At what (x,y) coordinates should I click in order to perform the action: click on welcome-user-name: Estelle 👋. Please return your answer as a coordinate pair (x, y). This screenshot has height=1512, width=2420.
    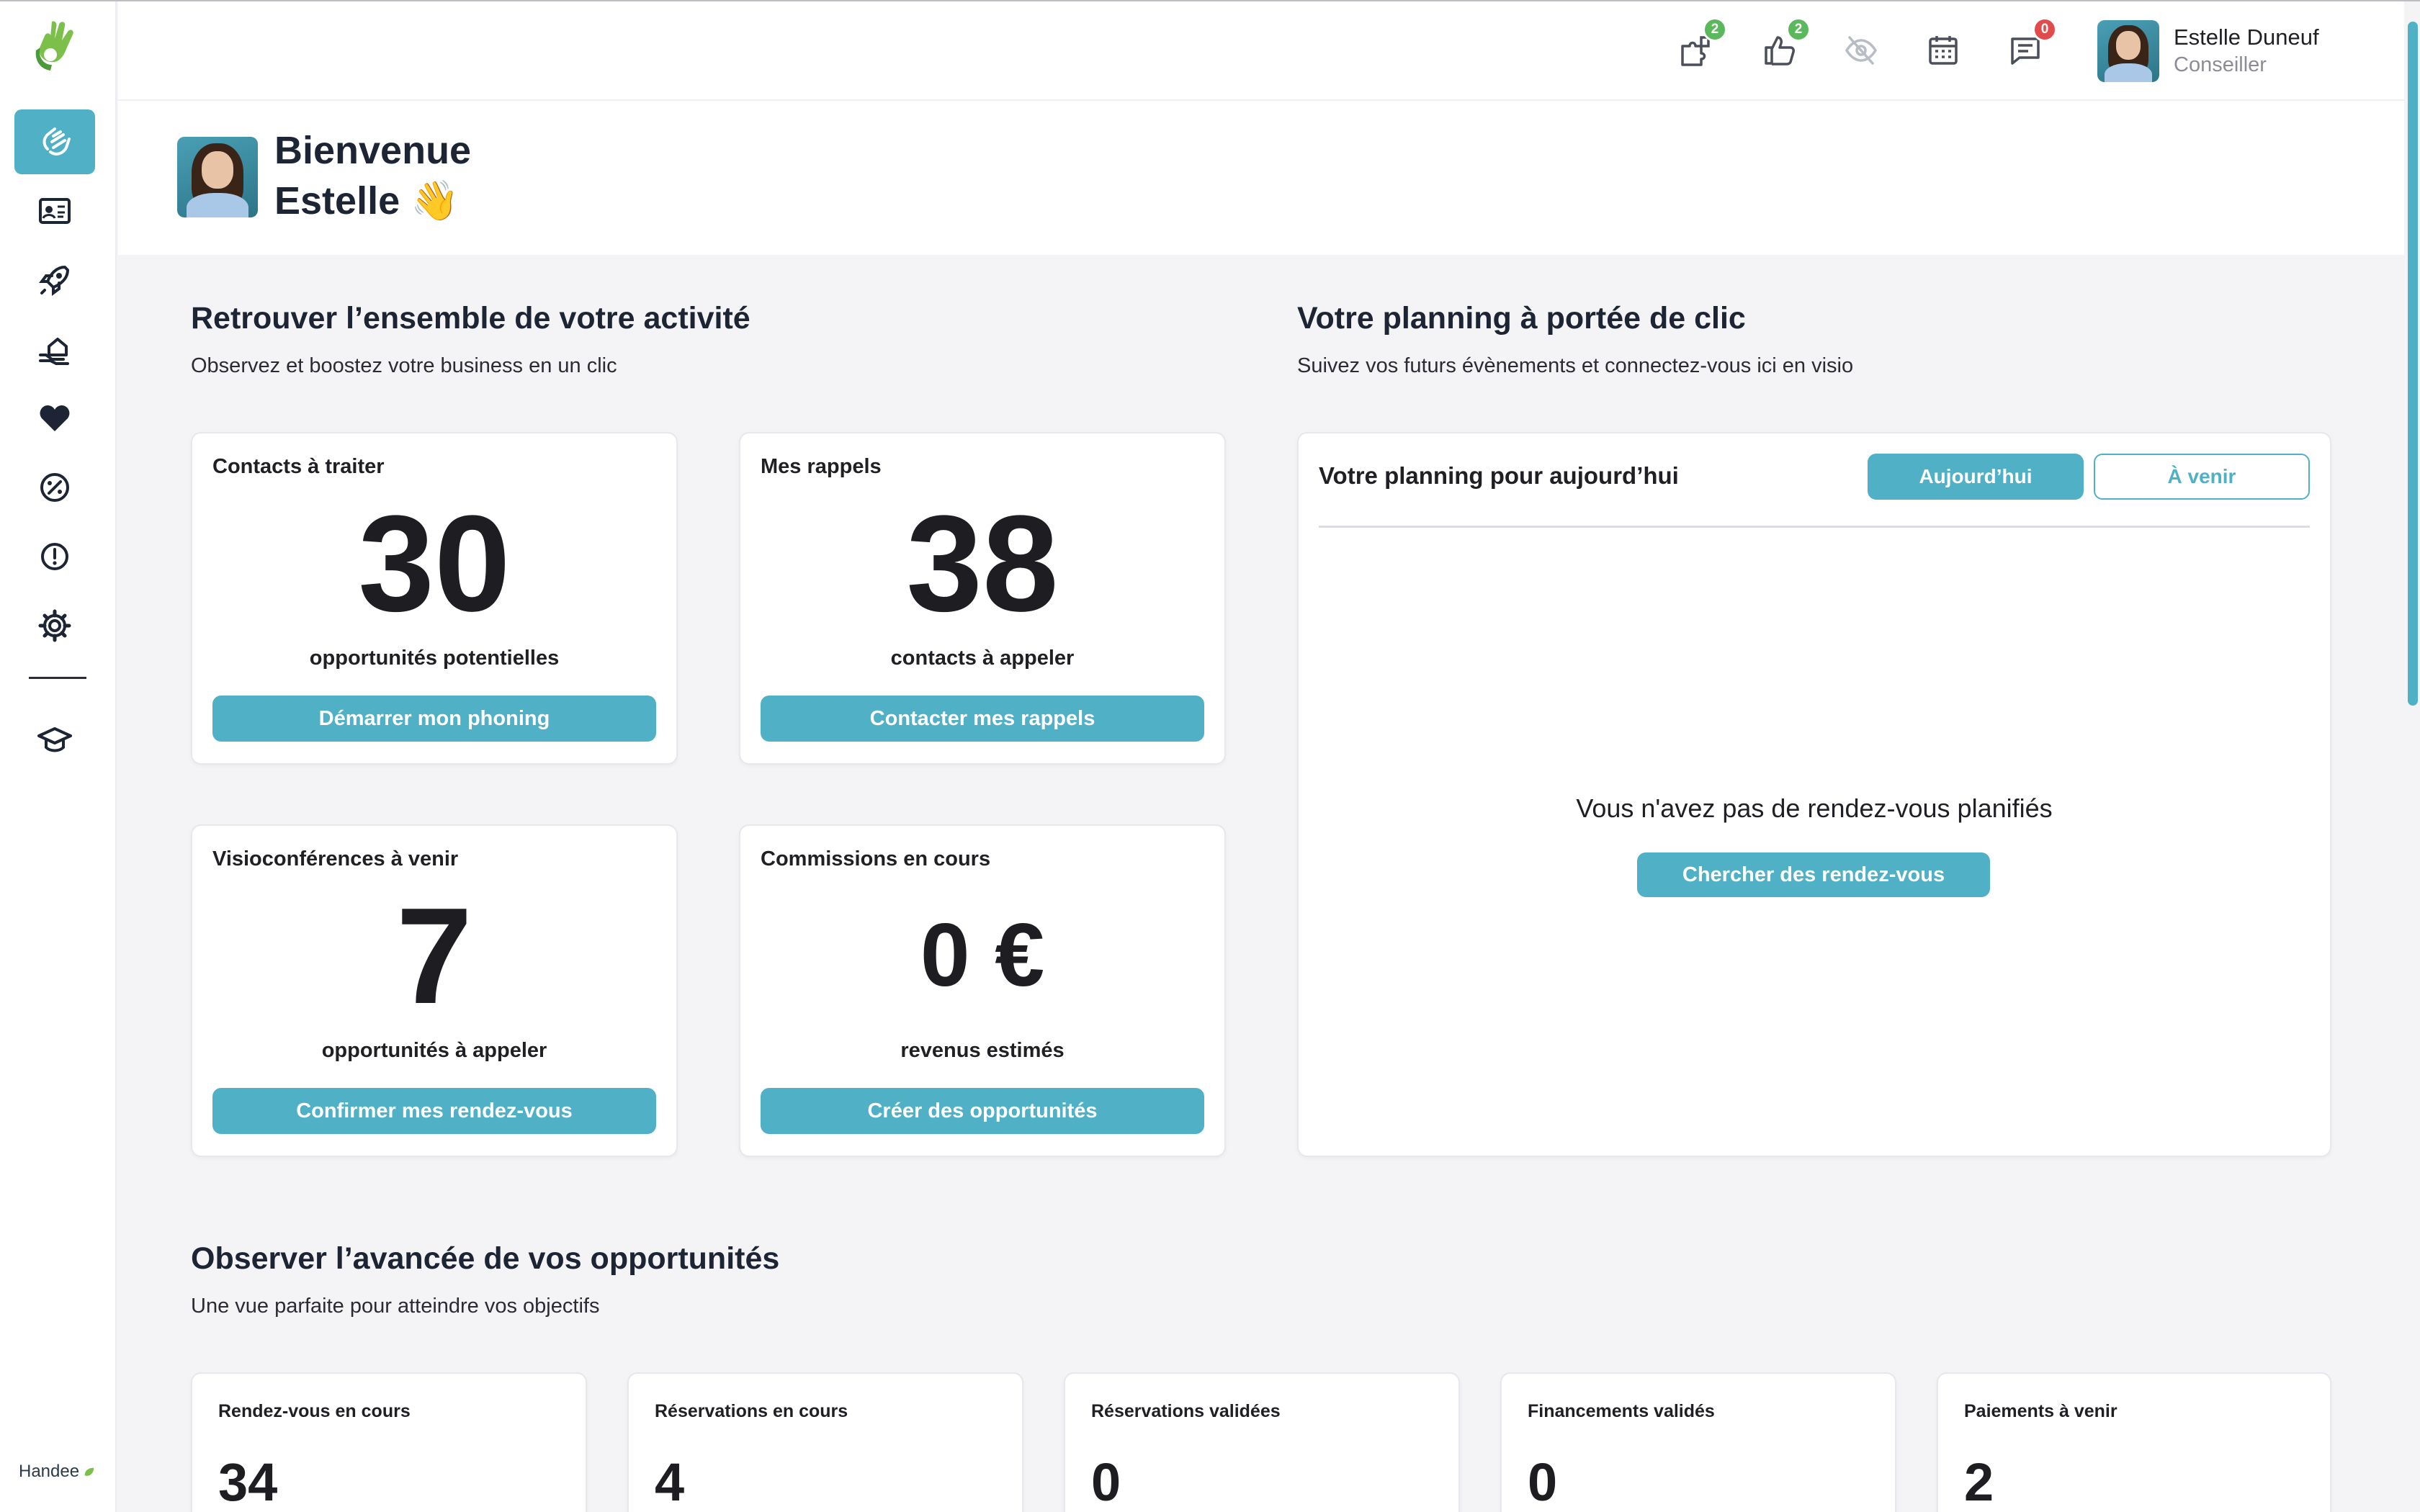
    Looking at the image, I should click on (367, 200).